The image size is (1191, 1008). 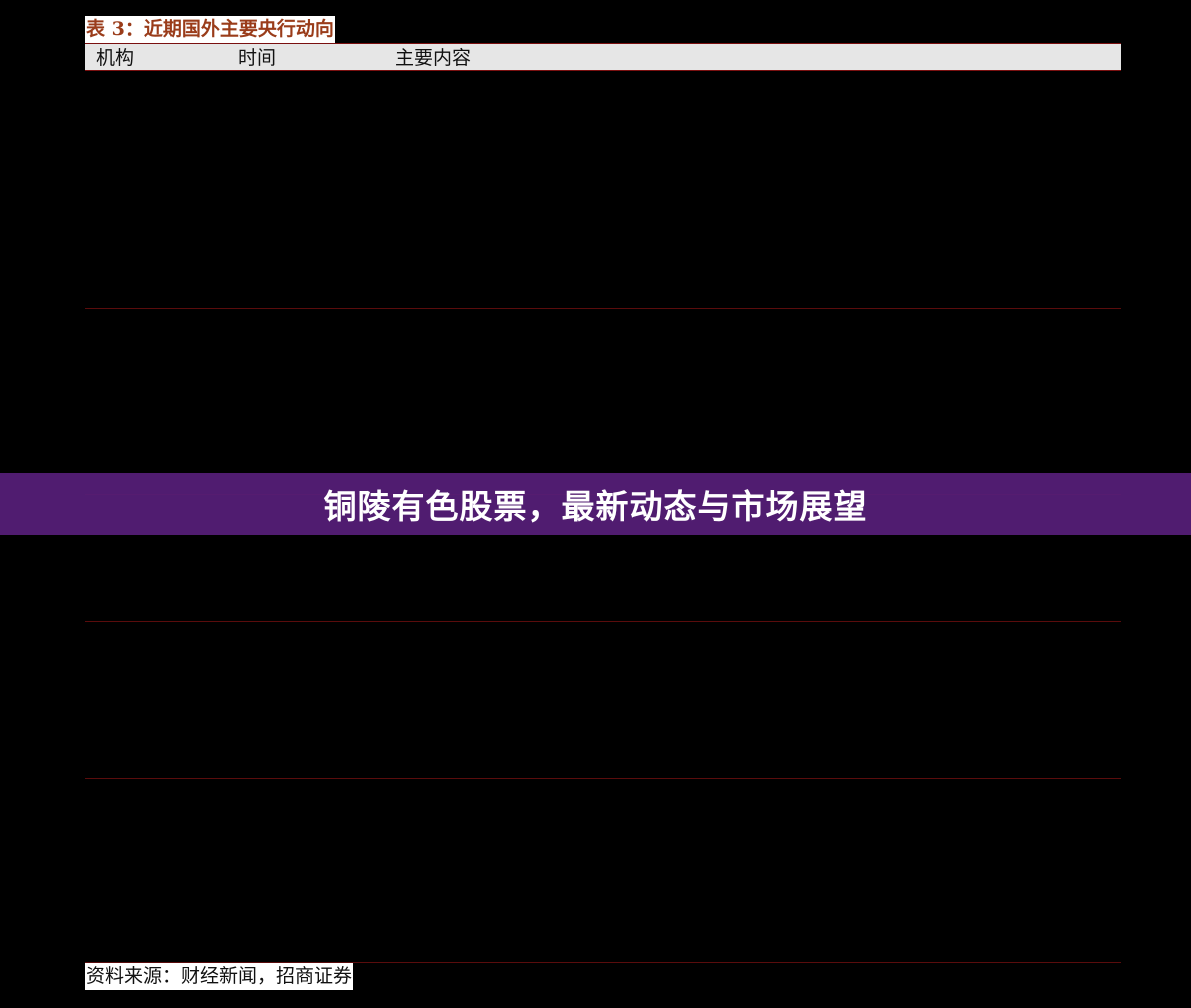 What do you see at coordinates (115, 58) in the screenshot?
I see `column-header-institution: 机构` at bounding box center [115, 58].